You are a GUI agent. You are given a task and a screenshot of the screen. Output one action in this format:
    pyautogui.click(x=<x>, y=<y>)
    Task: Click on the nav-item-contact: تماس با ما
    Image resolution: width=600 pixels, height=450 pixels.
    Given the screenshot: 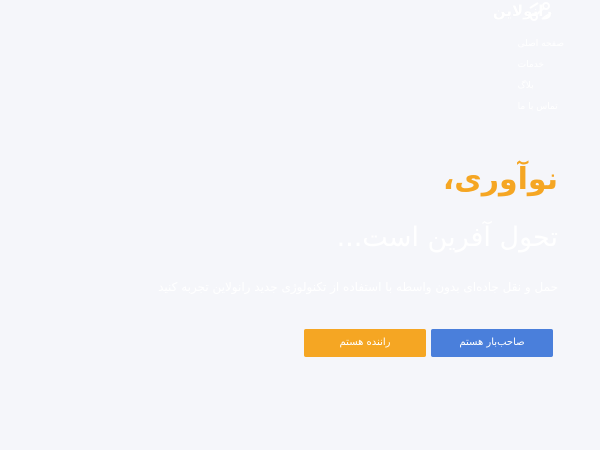 What is the action you would take?
    pyautogui.click(x=538, y=107)
    